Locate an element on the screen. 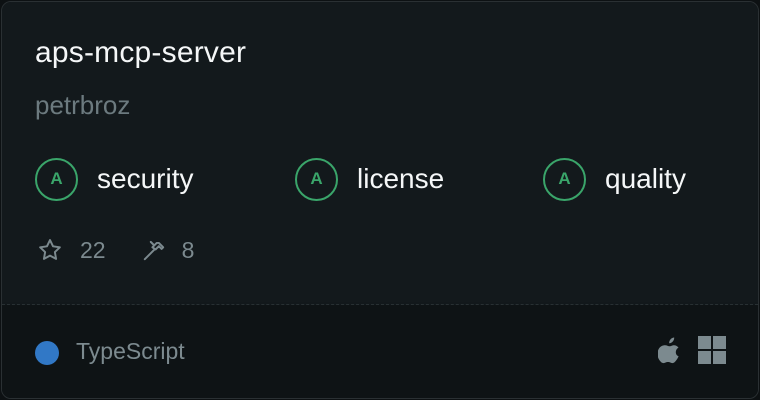  grade-label: security is located at coordinates (145, 178).